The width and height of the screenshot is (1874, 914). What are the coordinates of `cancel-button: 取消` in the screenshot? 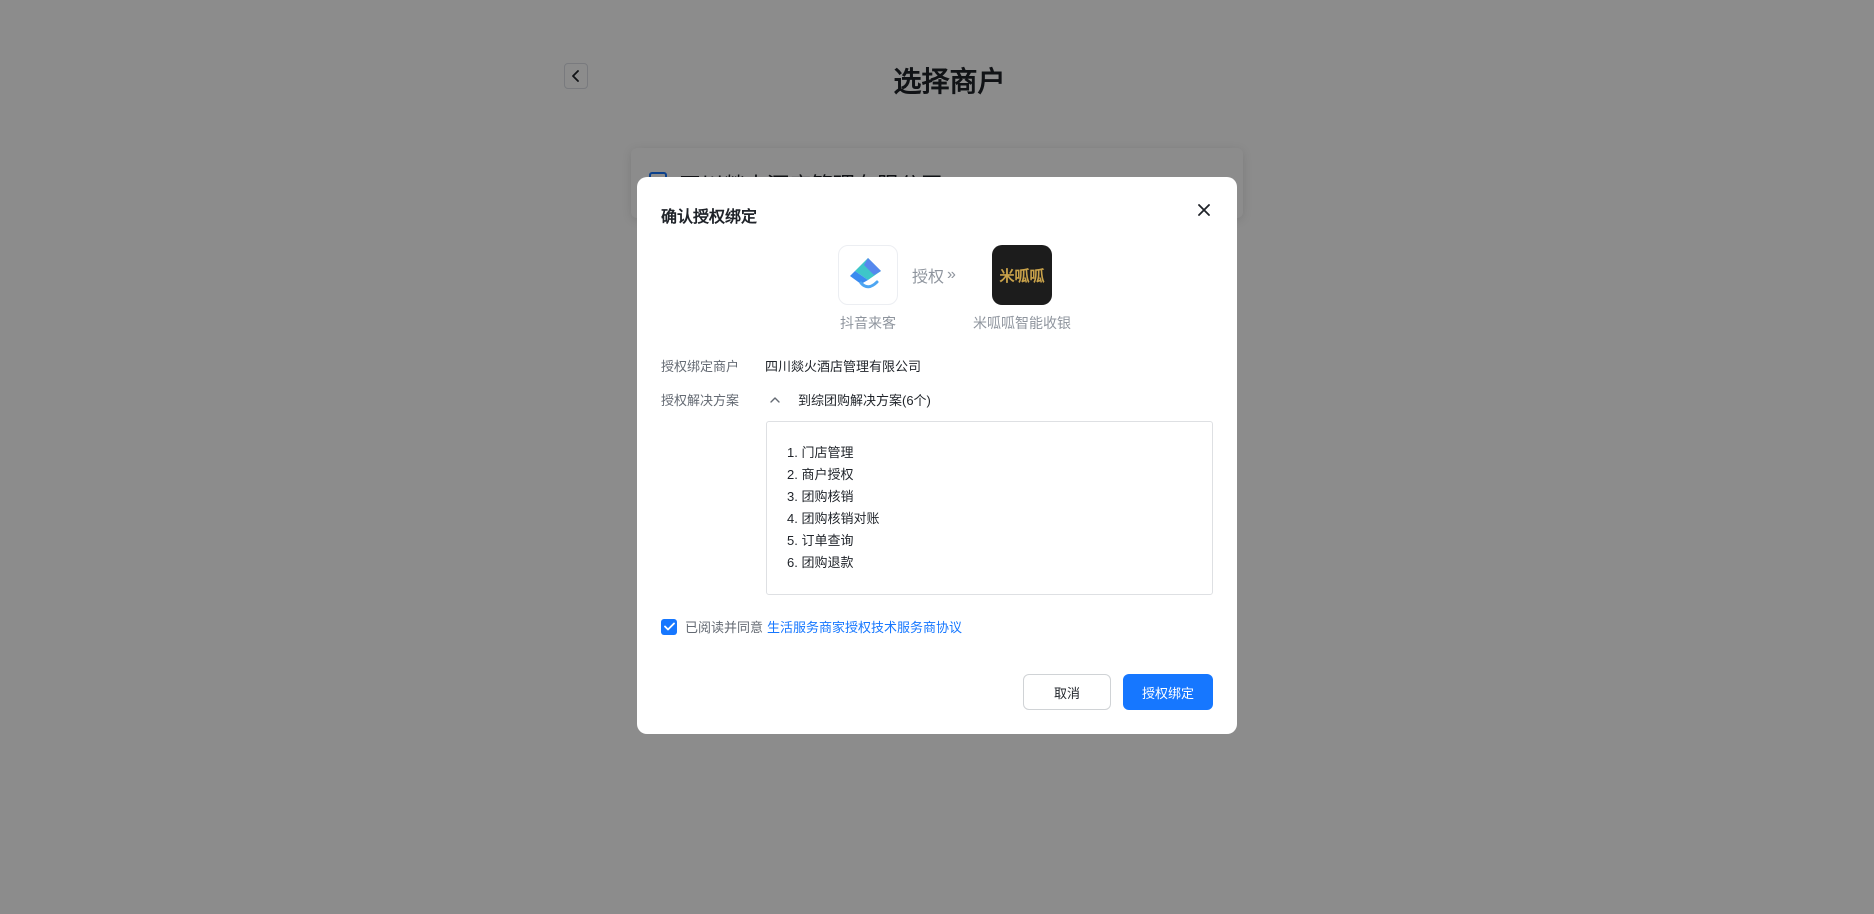 It's located at (1067, 692).